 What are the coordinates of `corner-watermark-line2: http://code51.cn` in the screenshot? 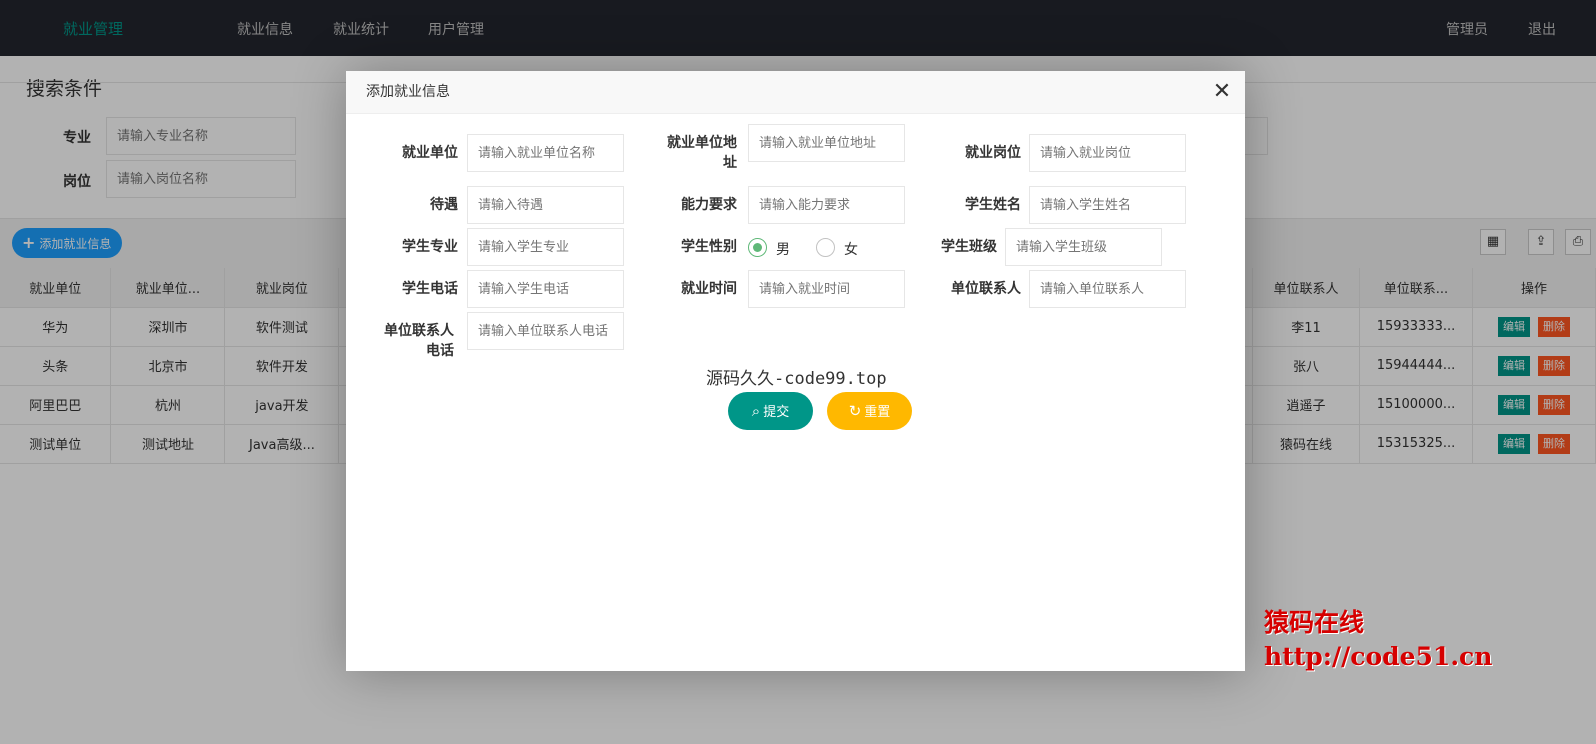 It's located at (1378, 656).